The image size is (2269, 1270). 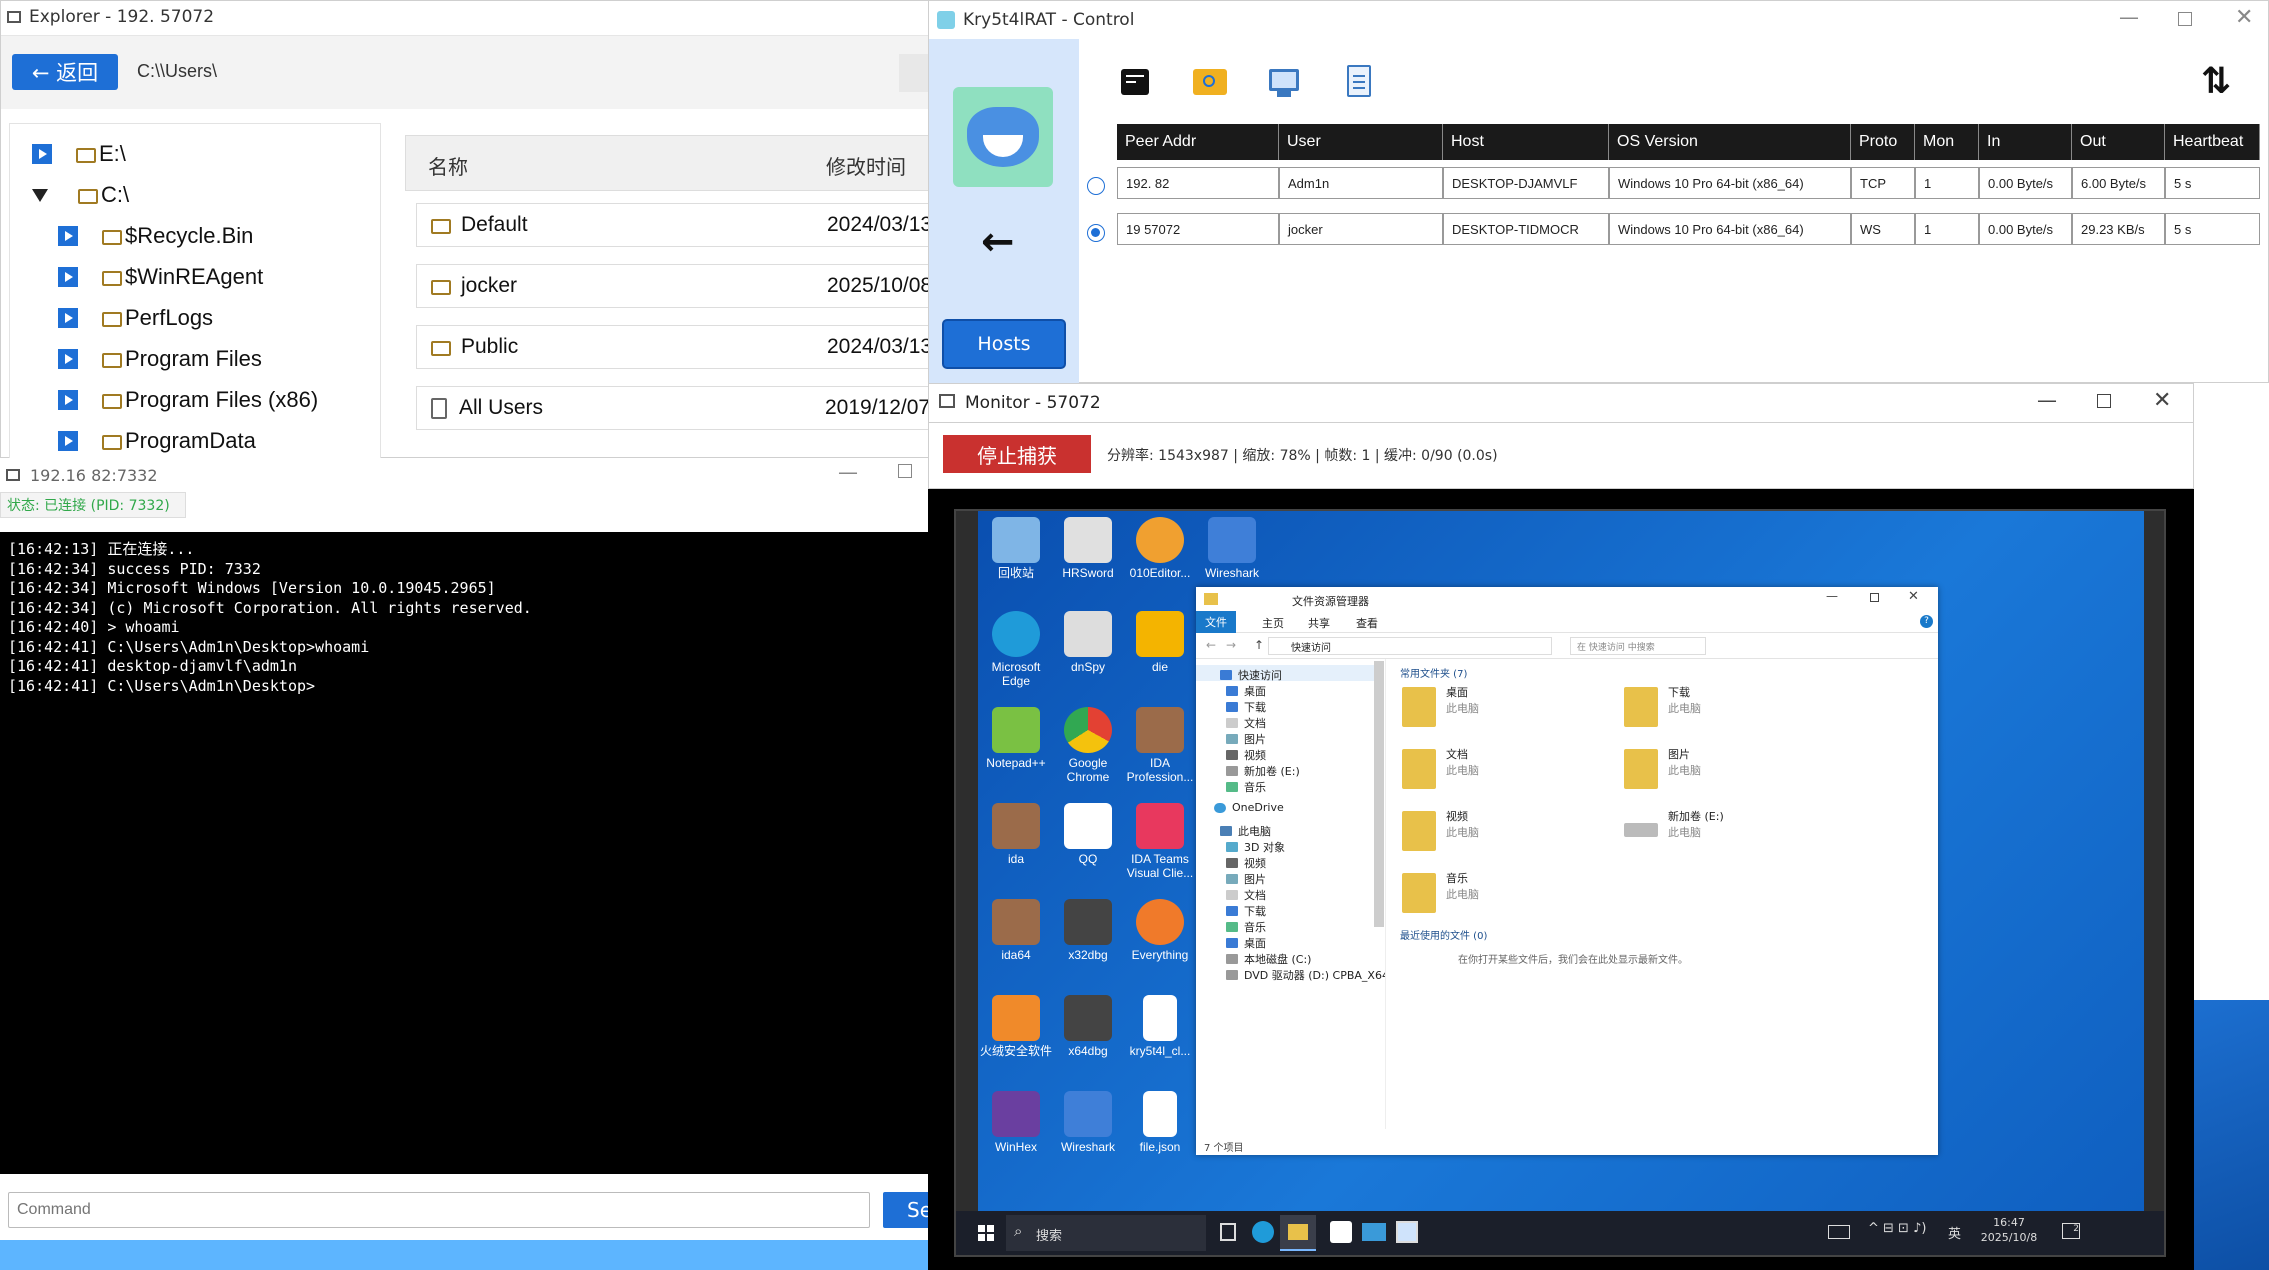 What do you see at coordinates (1284, 80) in the screenshot?
I see `monitor-icon` at bounding box center [1284, 80].